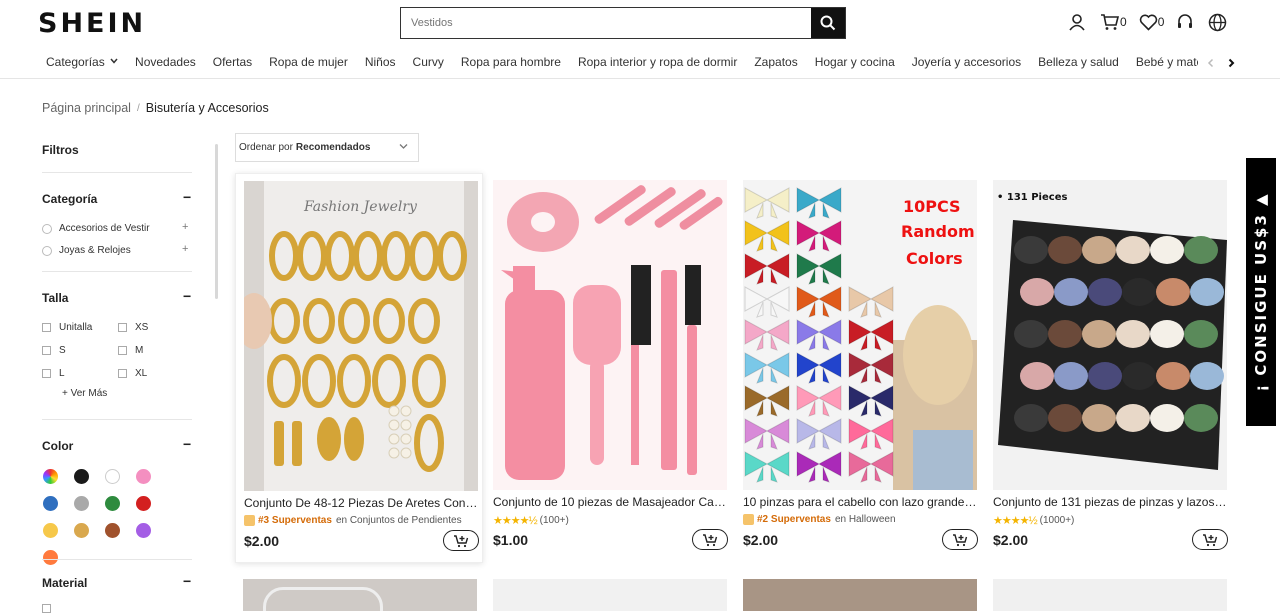 This screenshot has width=1280, height=613. Describe the element at coordinates (86, 108) in the screenshot. I see `breadcrumb-home: Página principal` at that location.